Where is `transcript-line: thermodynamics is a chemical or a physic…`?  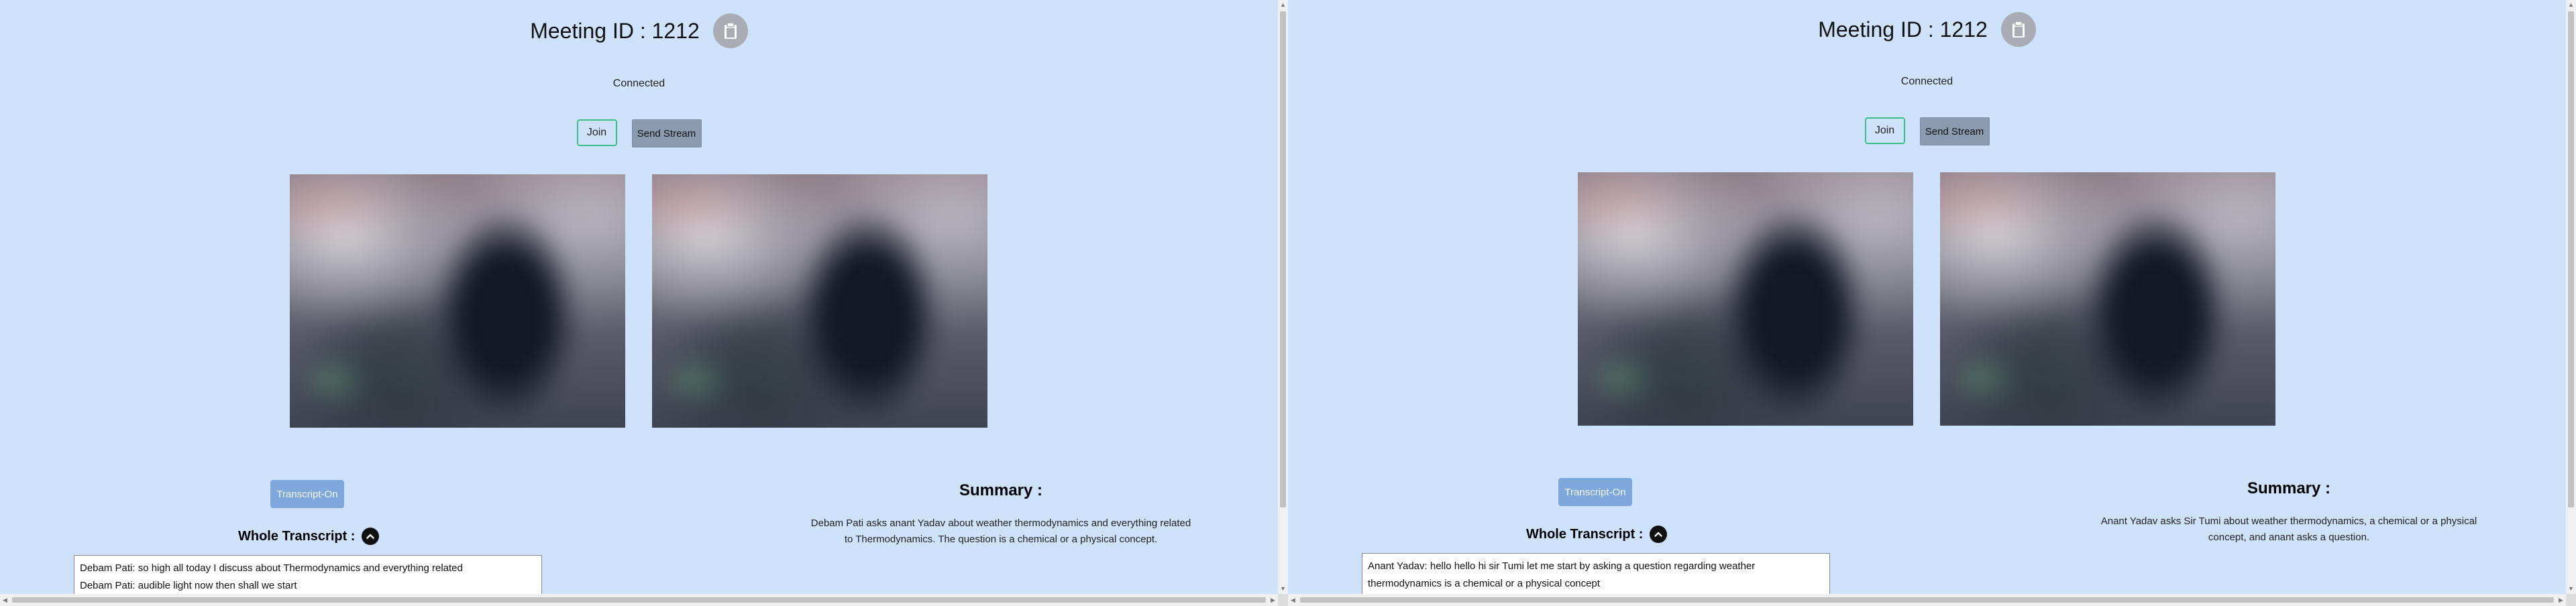 transcript-line: thermodynamics is a chemical or a physic… is located at coordinates (1484, 583).